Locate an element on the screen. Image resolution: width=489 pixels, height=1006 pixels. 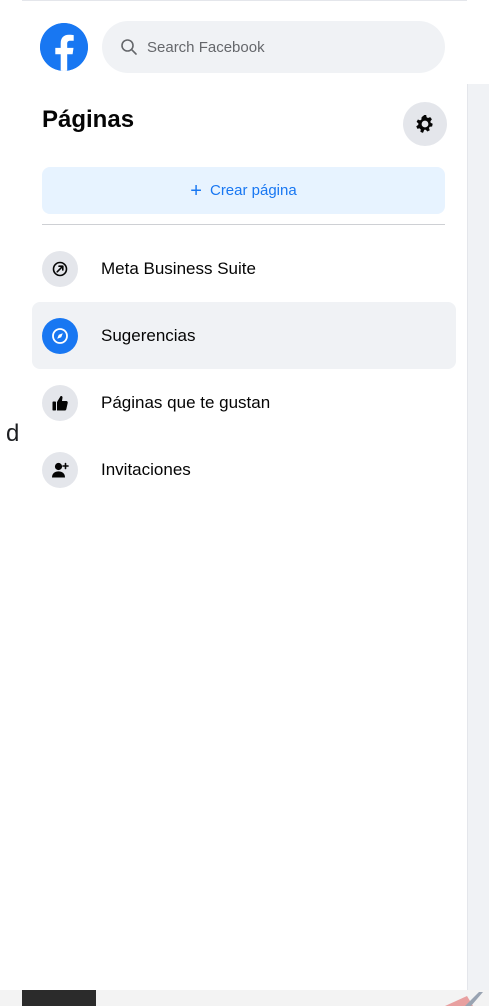
settings-button is located at coordinates (425, 124).